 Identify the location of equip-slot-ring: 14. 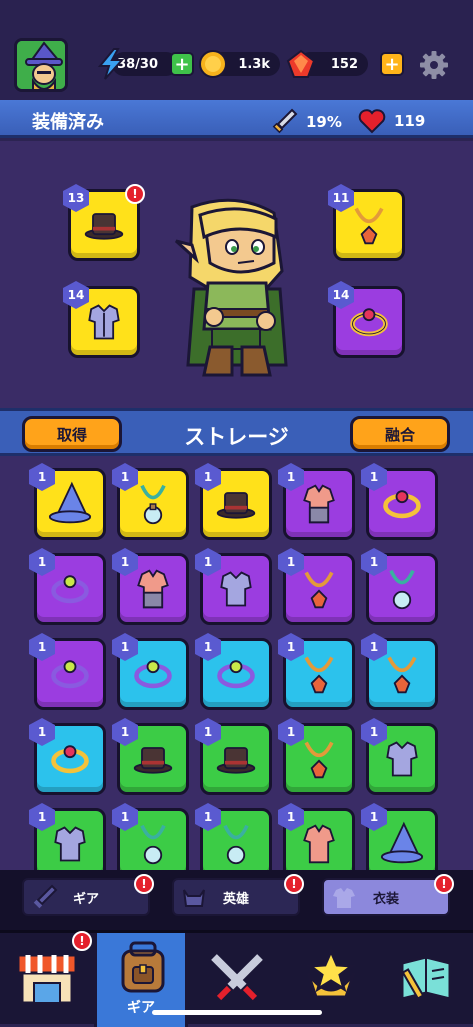
(366, 319).